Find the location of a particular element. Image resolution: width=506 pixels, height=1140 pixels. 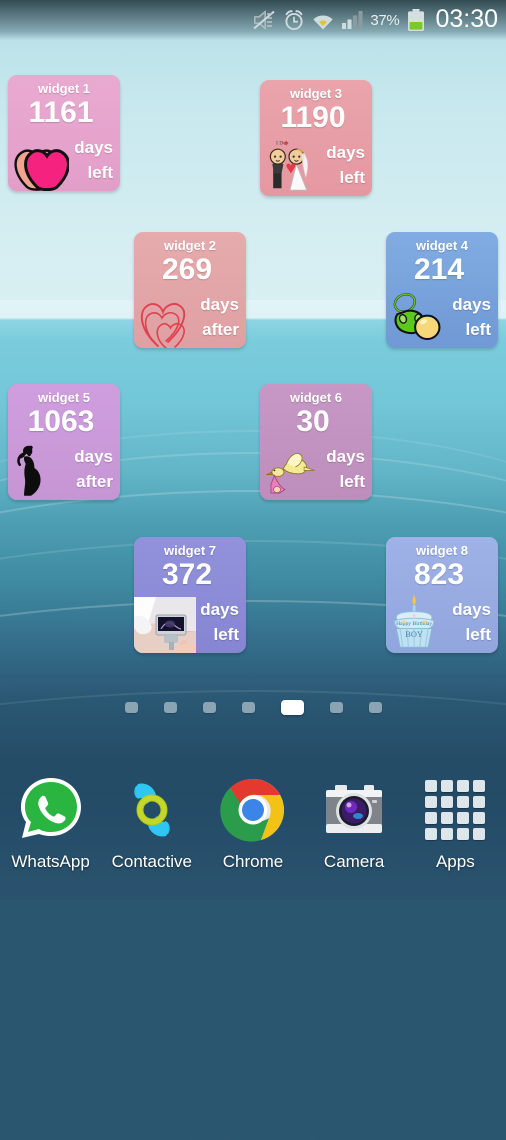

widget-number: 269 is located at coordinates (187, 269).